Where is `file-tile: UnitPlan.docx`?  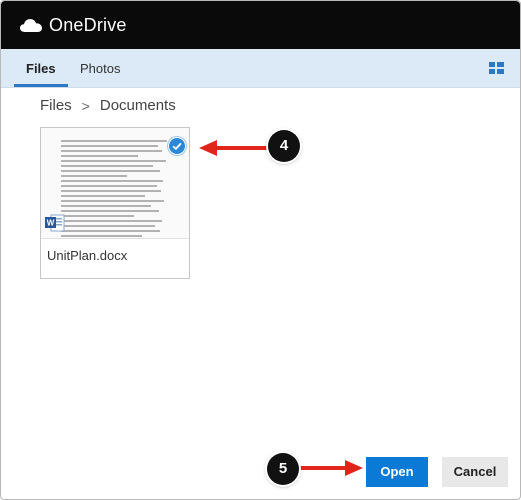 file-tile: UnitPlan.docx is located at coordinates (115, 203).